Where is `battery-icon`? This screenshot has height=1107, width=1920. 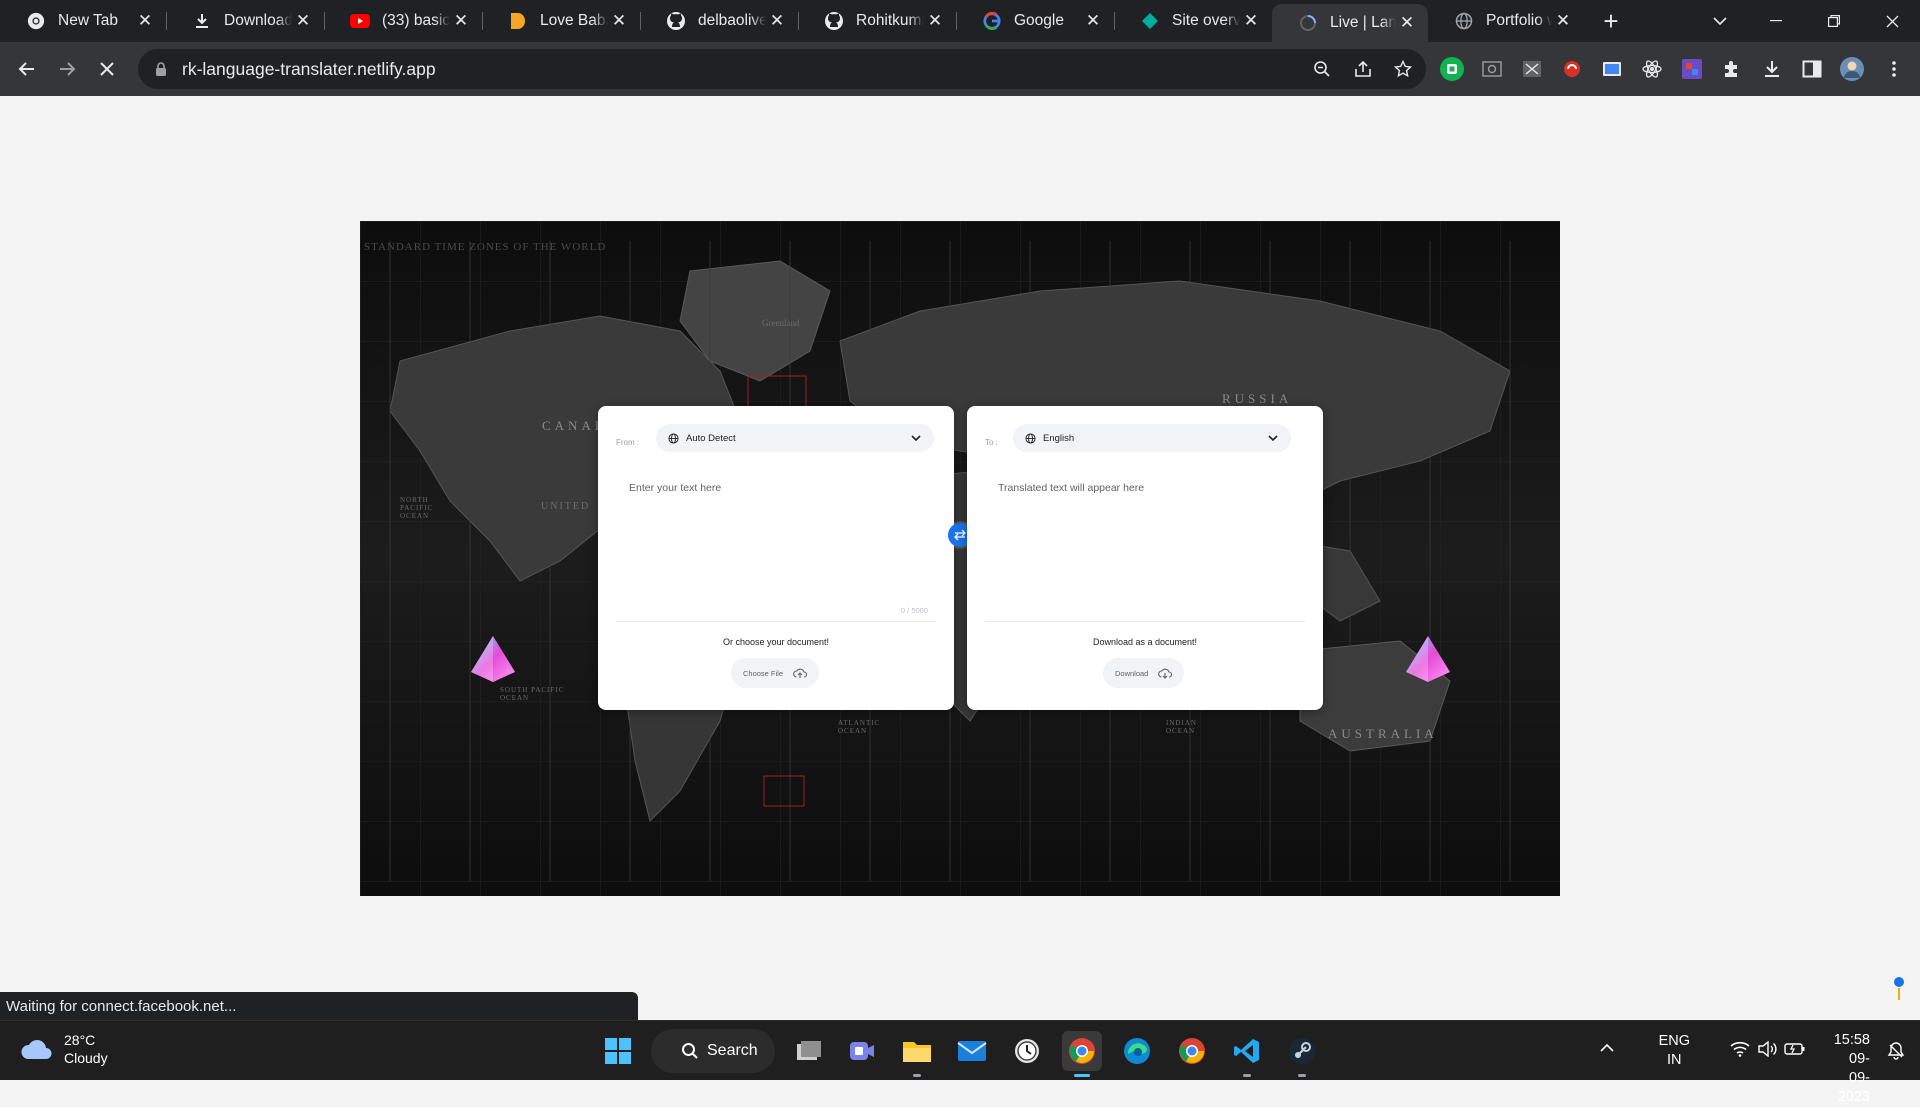 battery-icon is located at coordinates (1795, 1051).